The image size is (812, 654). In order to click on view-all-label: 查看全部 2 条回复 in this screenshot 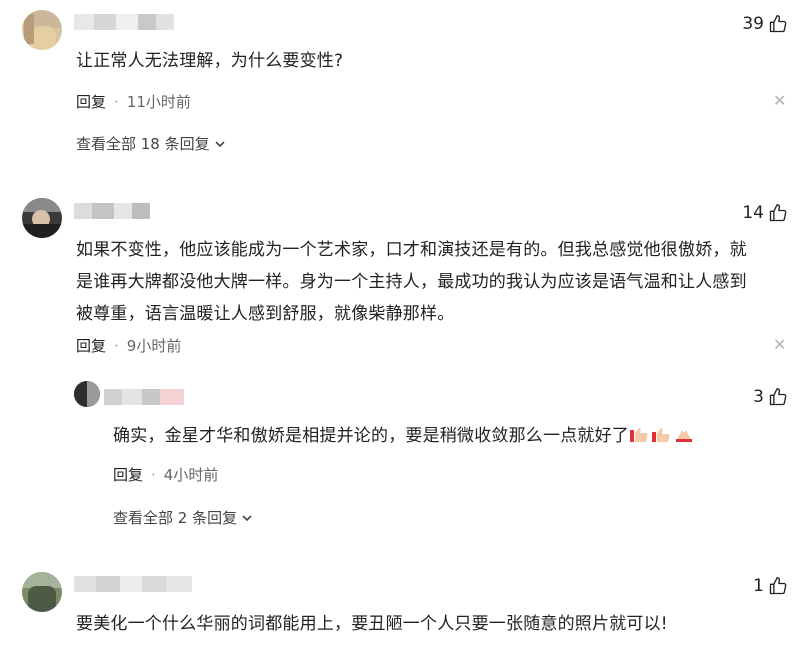, I will do `click(175, 518)`.